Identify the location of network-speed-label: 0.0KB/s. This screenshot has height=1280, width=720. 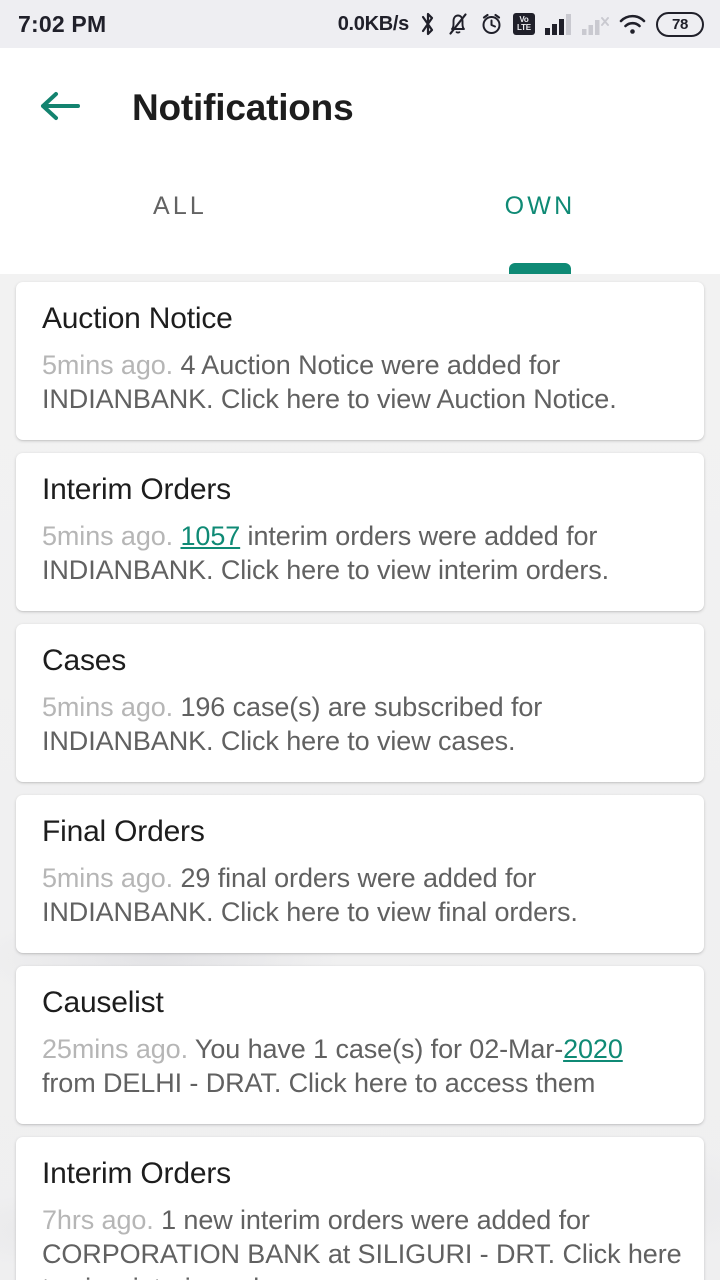
(373, 23).